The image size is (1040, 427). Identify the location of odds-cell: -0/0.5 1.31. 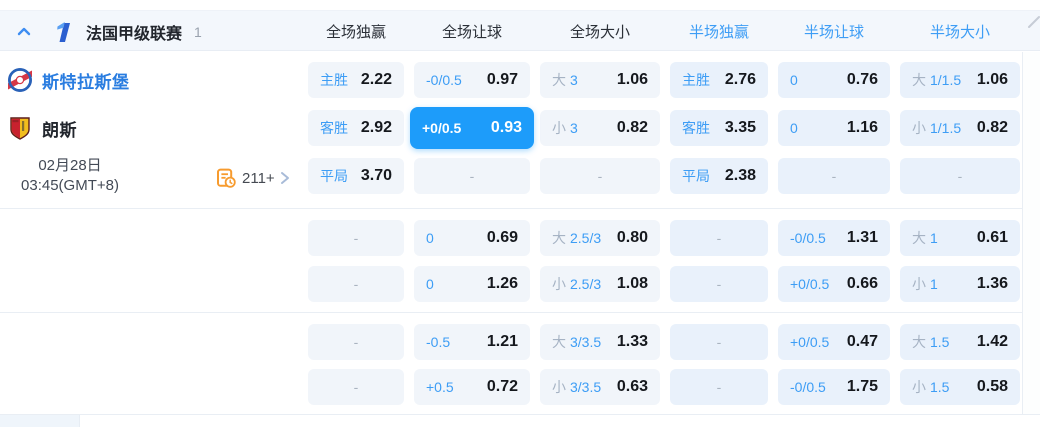
(834, 238).